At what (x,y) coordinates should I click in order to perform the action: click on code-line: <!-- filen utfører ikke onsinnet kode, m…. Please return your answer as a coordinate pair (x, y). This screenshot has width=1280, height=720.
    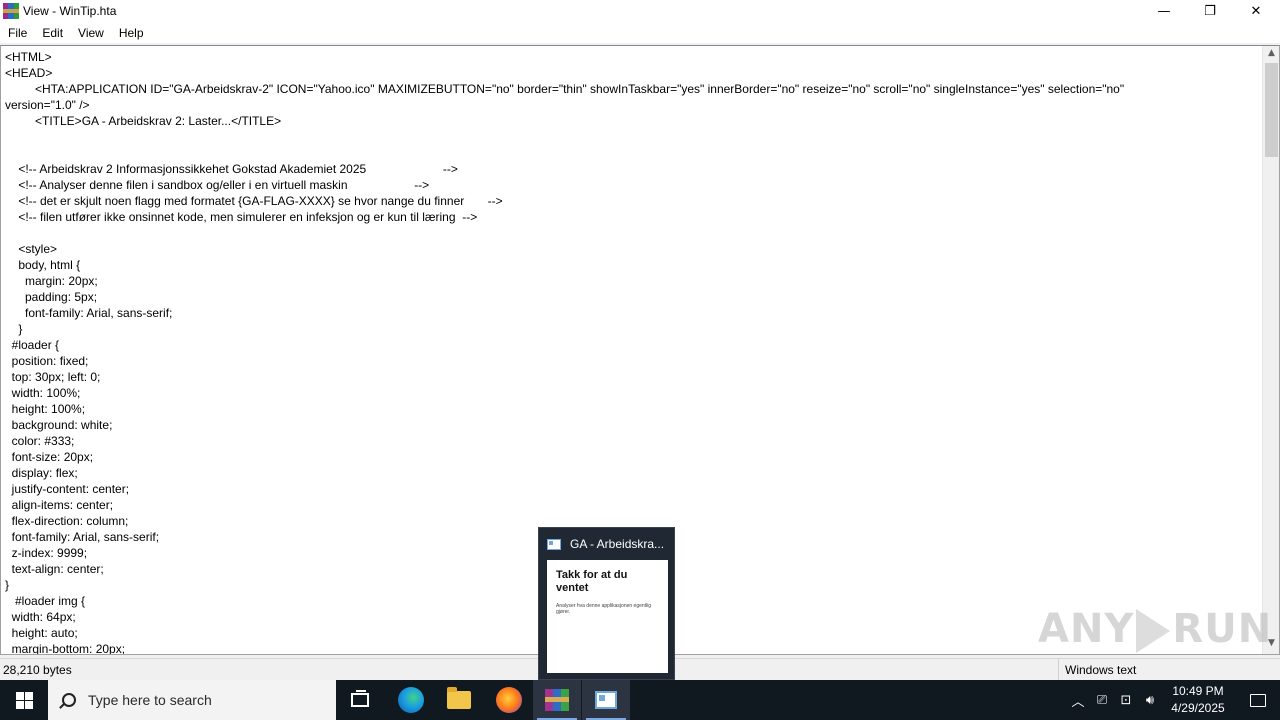
    Looking at the image, I should click on (241, 217).